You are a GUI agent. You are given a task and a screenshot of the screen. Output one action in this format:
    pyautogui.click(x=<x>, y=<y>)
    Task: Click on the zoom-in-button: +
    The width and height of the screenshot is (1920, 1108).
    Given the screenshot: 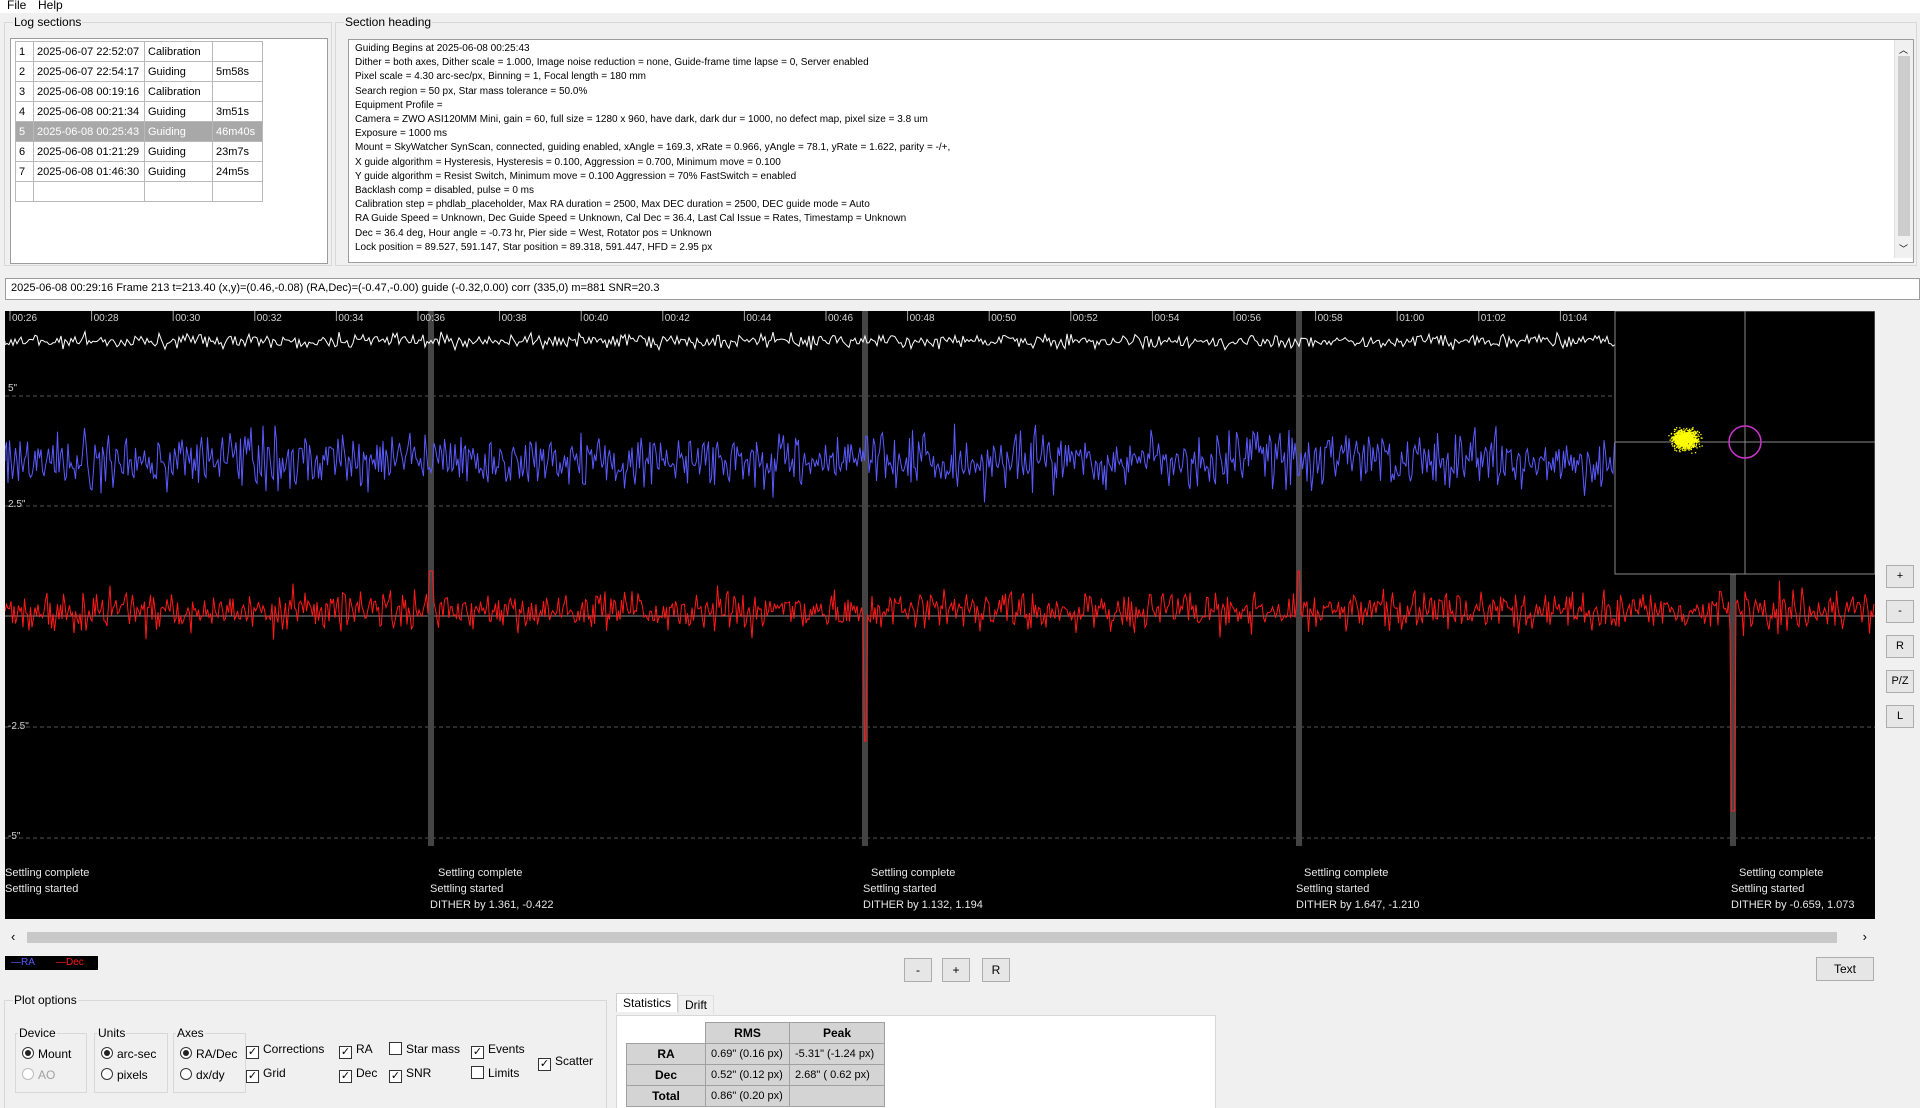 What is the action you would take?
    pyautogui.click(x=956, y=970)
    